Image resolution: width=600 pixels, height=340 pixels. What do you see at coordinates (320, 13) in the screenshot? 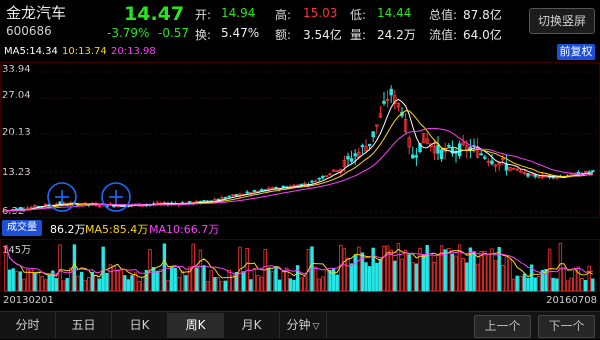
I see `high-value: 15.03` at bounding box center [320, 13].